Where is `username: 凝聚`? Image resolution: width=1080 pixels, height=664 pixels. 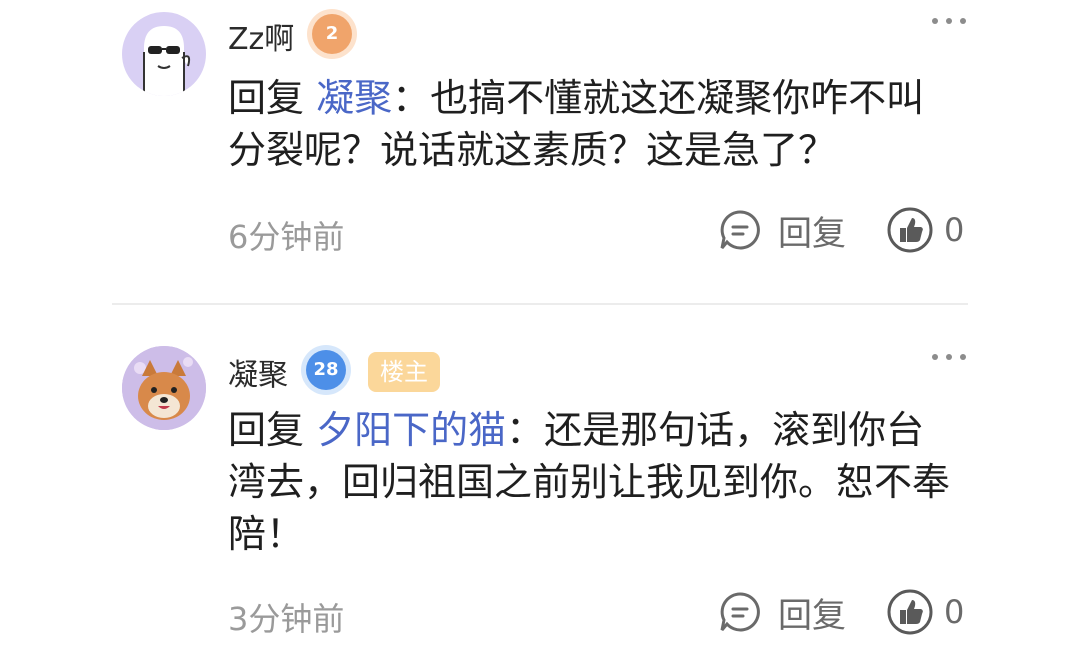
username: 凝聚 is located at coordinates (258, 372).